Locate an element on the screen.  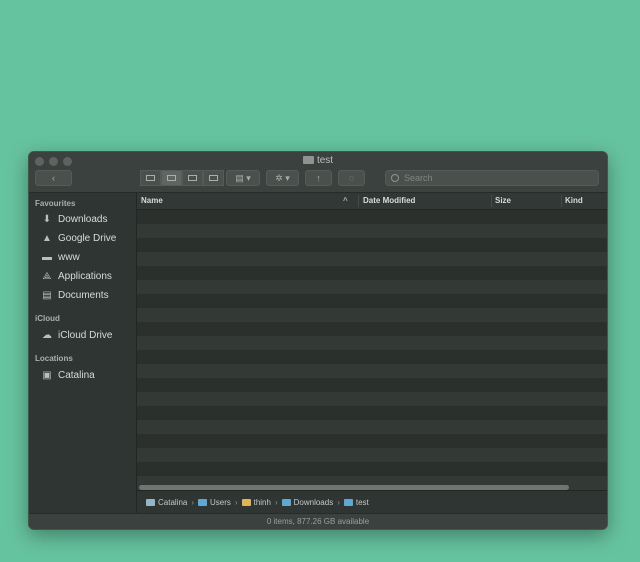
path-item-downloads: Downloads is located at coordinates (307, 502).